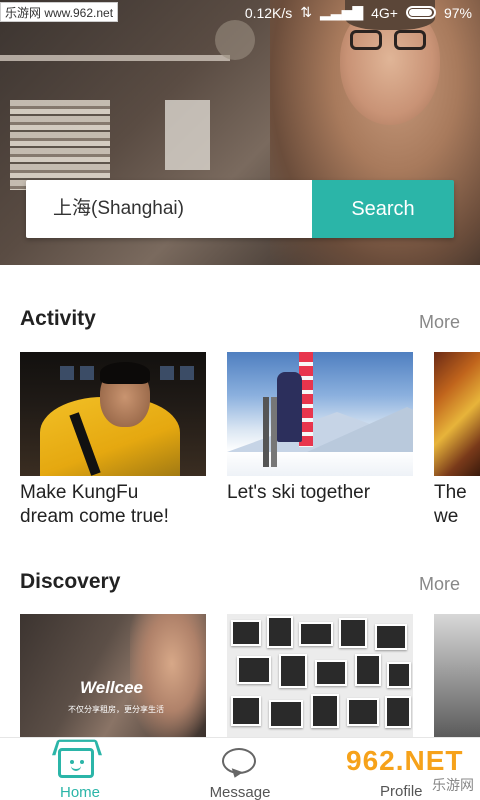  What do you see at coordinates (405, 760) in the screenshot?
I see `badge-brand: 962.NET` at bounding box center [405, 760].